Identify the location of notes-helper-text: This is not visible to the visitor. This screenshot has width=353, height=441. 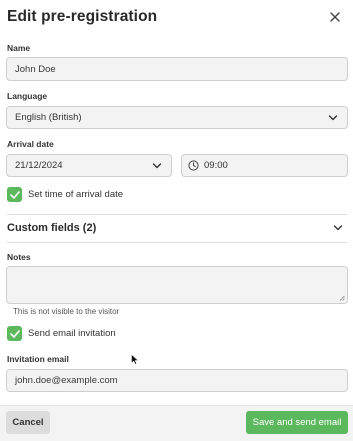
(66, 311).